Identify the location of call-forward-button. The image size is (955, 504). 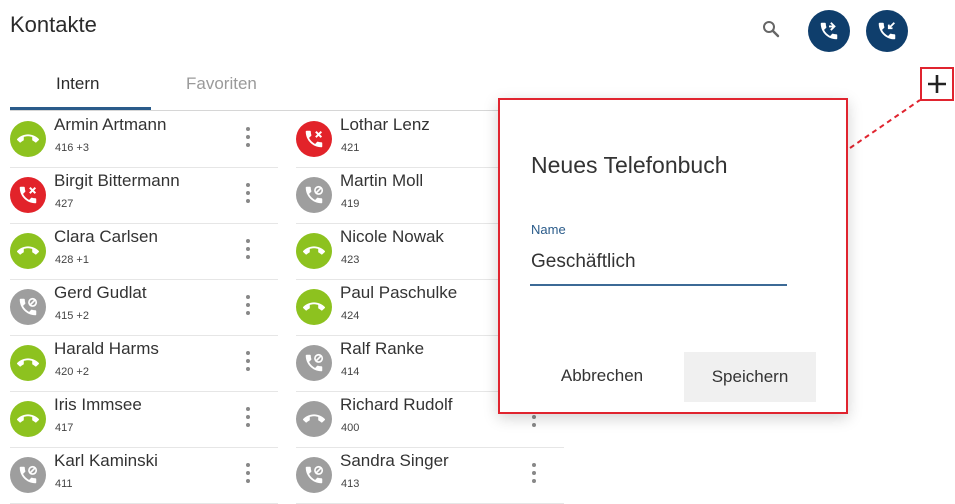
(829, 31).